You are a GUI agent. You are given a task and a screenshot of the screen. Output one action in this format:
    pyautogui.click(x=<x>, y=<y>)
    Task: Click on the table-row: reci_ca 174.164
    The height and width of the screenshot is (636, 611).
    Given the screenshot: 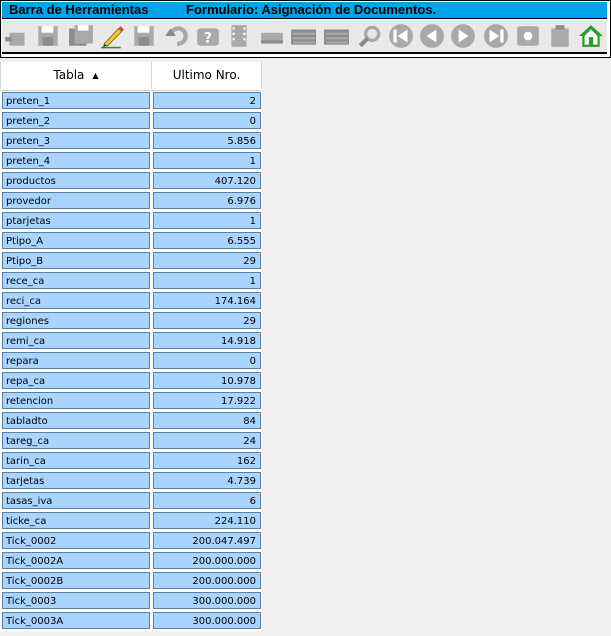 What is the action you would take?
    pyautogui.click(x=131, y=301)
    